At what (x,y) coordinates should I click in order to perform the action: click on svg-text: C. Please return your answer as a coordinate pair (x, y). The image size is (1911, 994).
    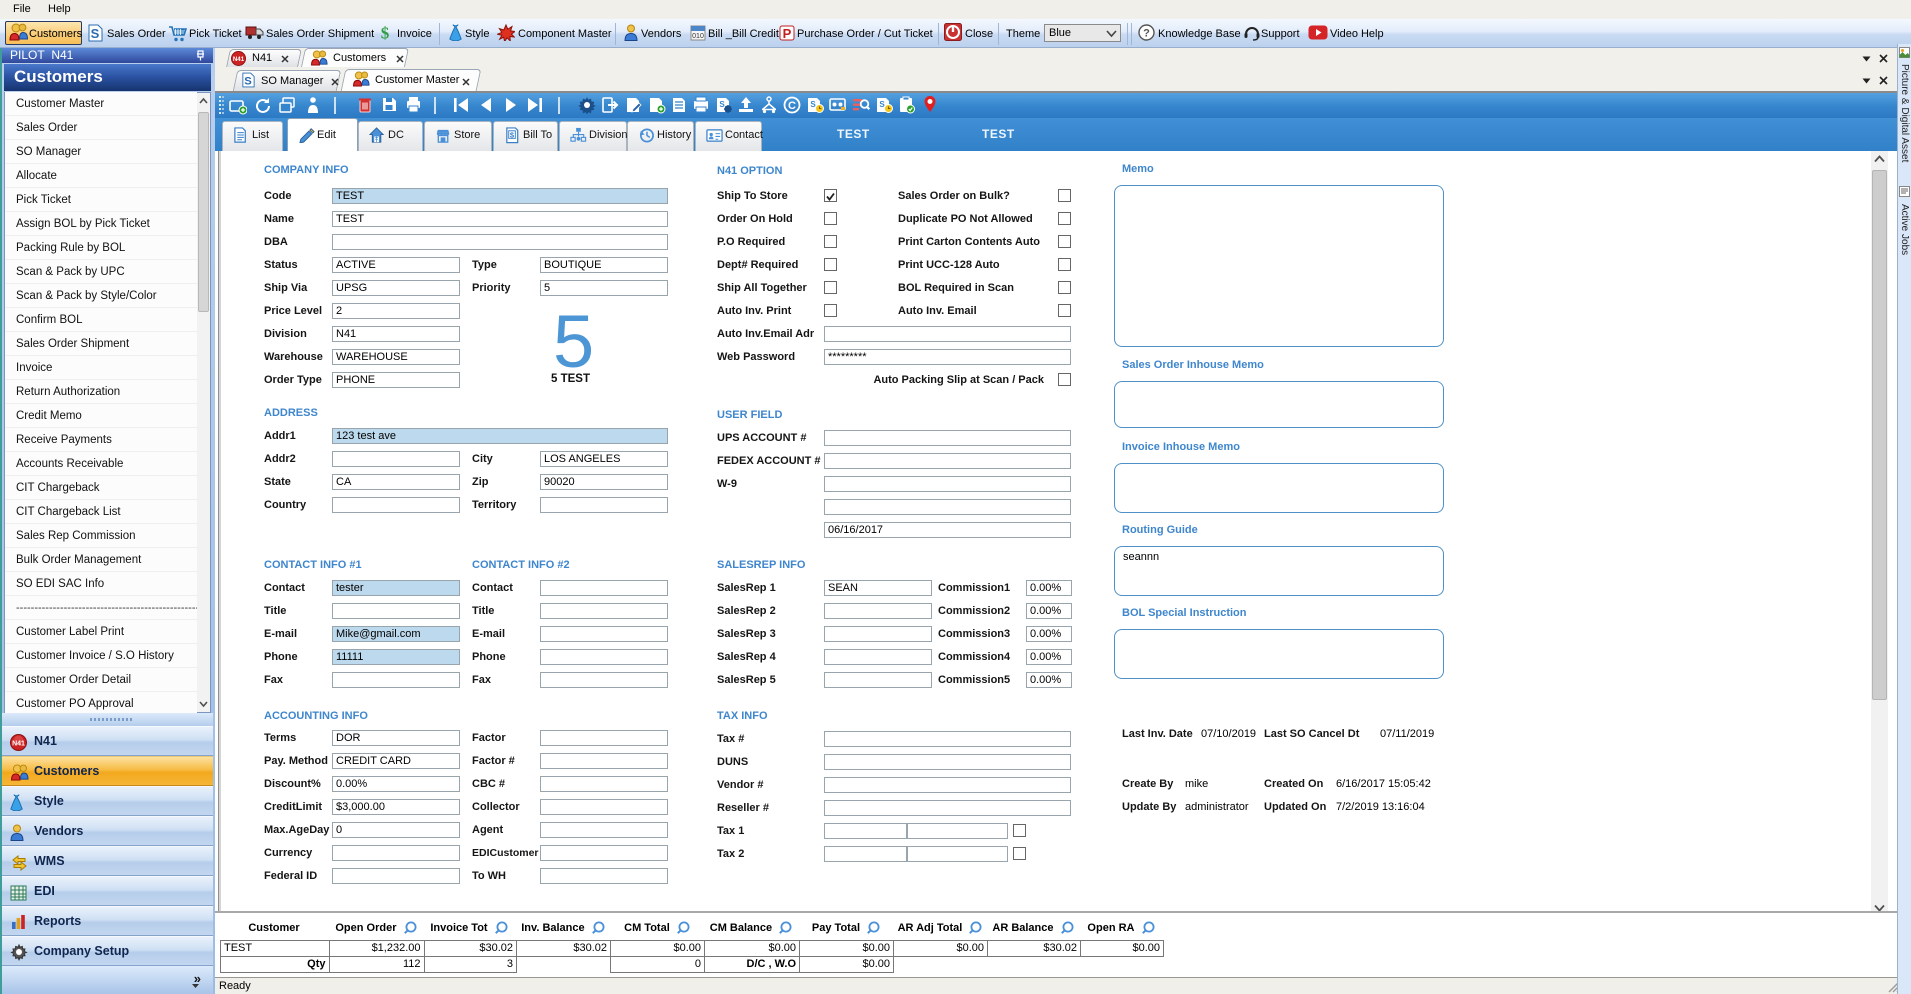
    Looking at the image, I should click on (792, 106).